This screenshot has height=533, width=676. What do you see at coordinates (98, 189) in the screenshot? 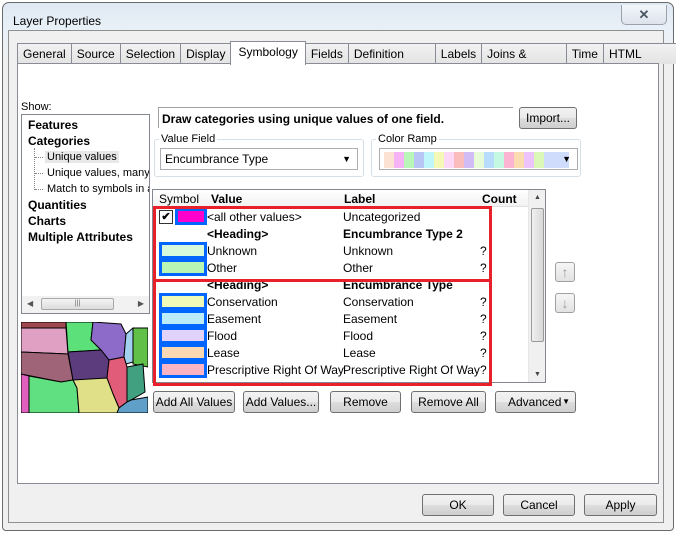
I see `tree-item-match-symbols: Match to symbols in a` at bounding box center [98, 189].